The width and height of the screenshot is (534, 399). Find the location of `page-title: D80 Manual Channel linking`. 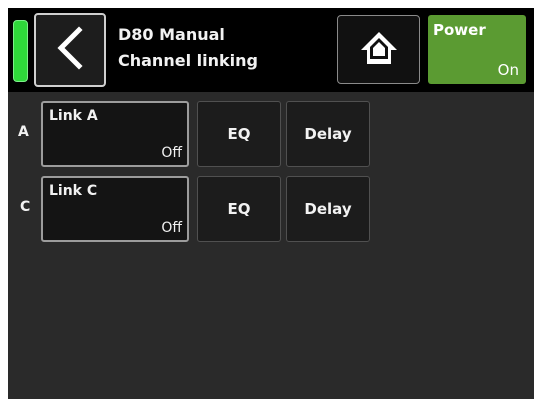

page-title: D80 Manual Channel linking is located at coordinates (188, 48).